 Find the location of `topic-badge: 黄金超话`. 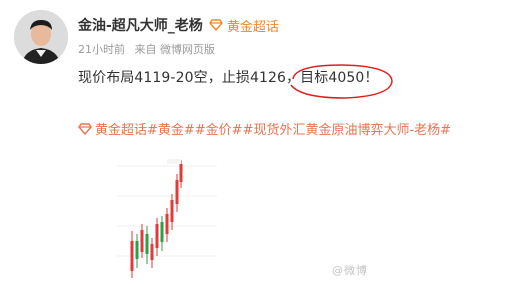

topic-badge: 黄金超话 is located at coordinates (244, 25).